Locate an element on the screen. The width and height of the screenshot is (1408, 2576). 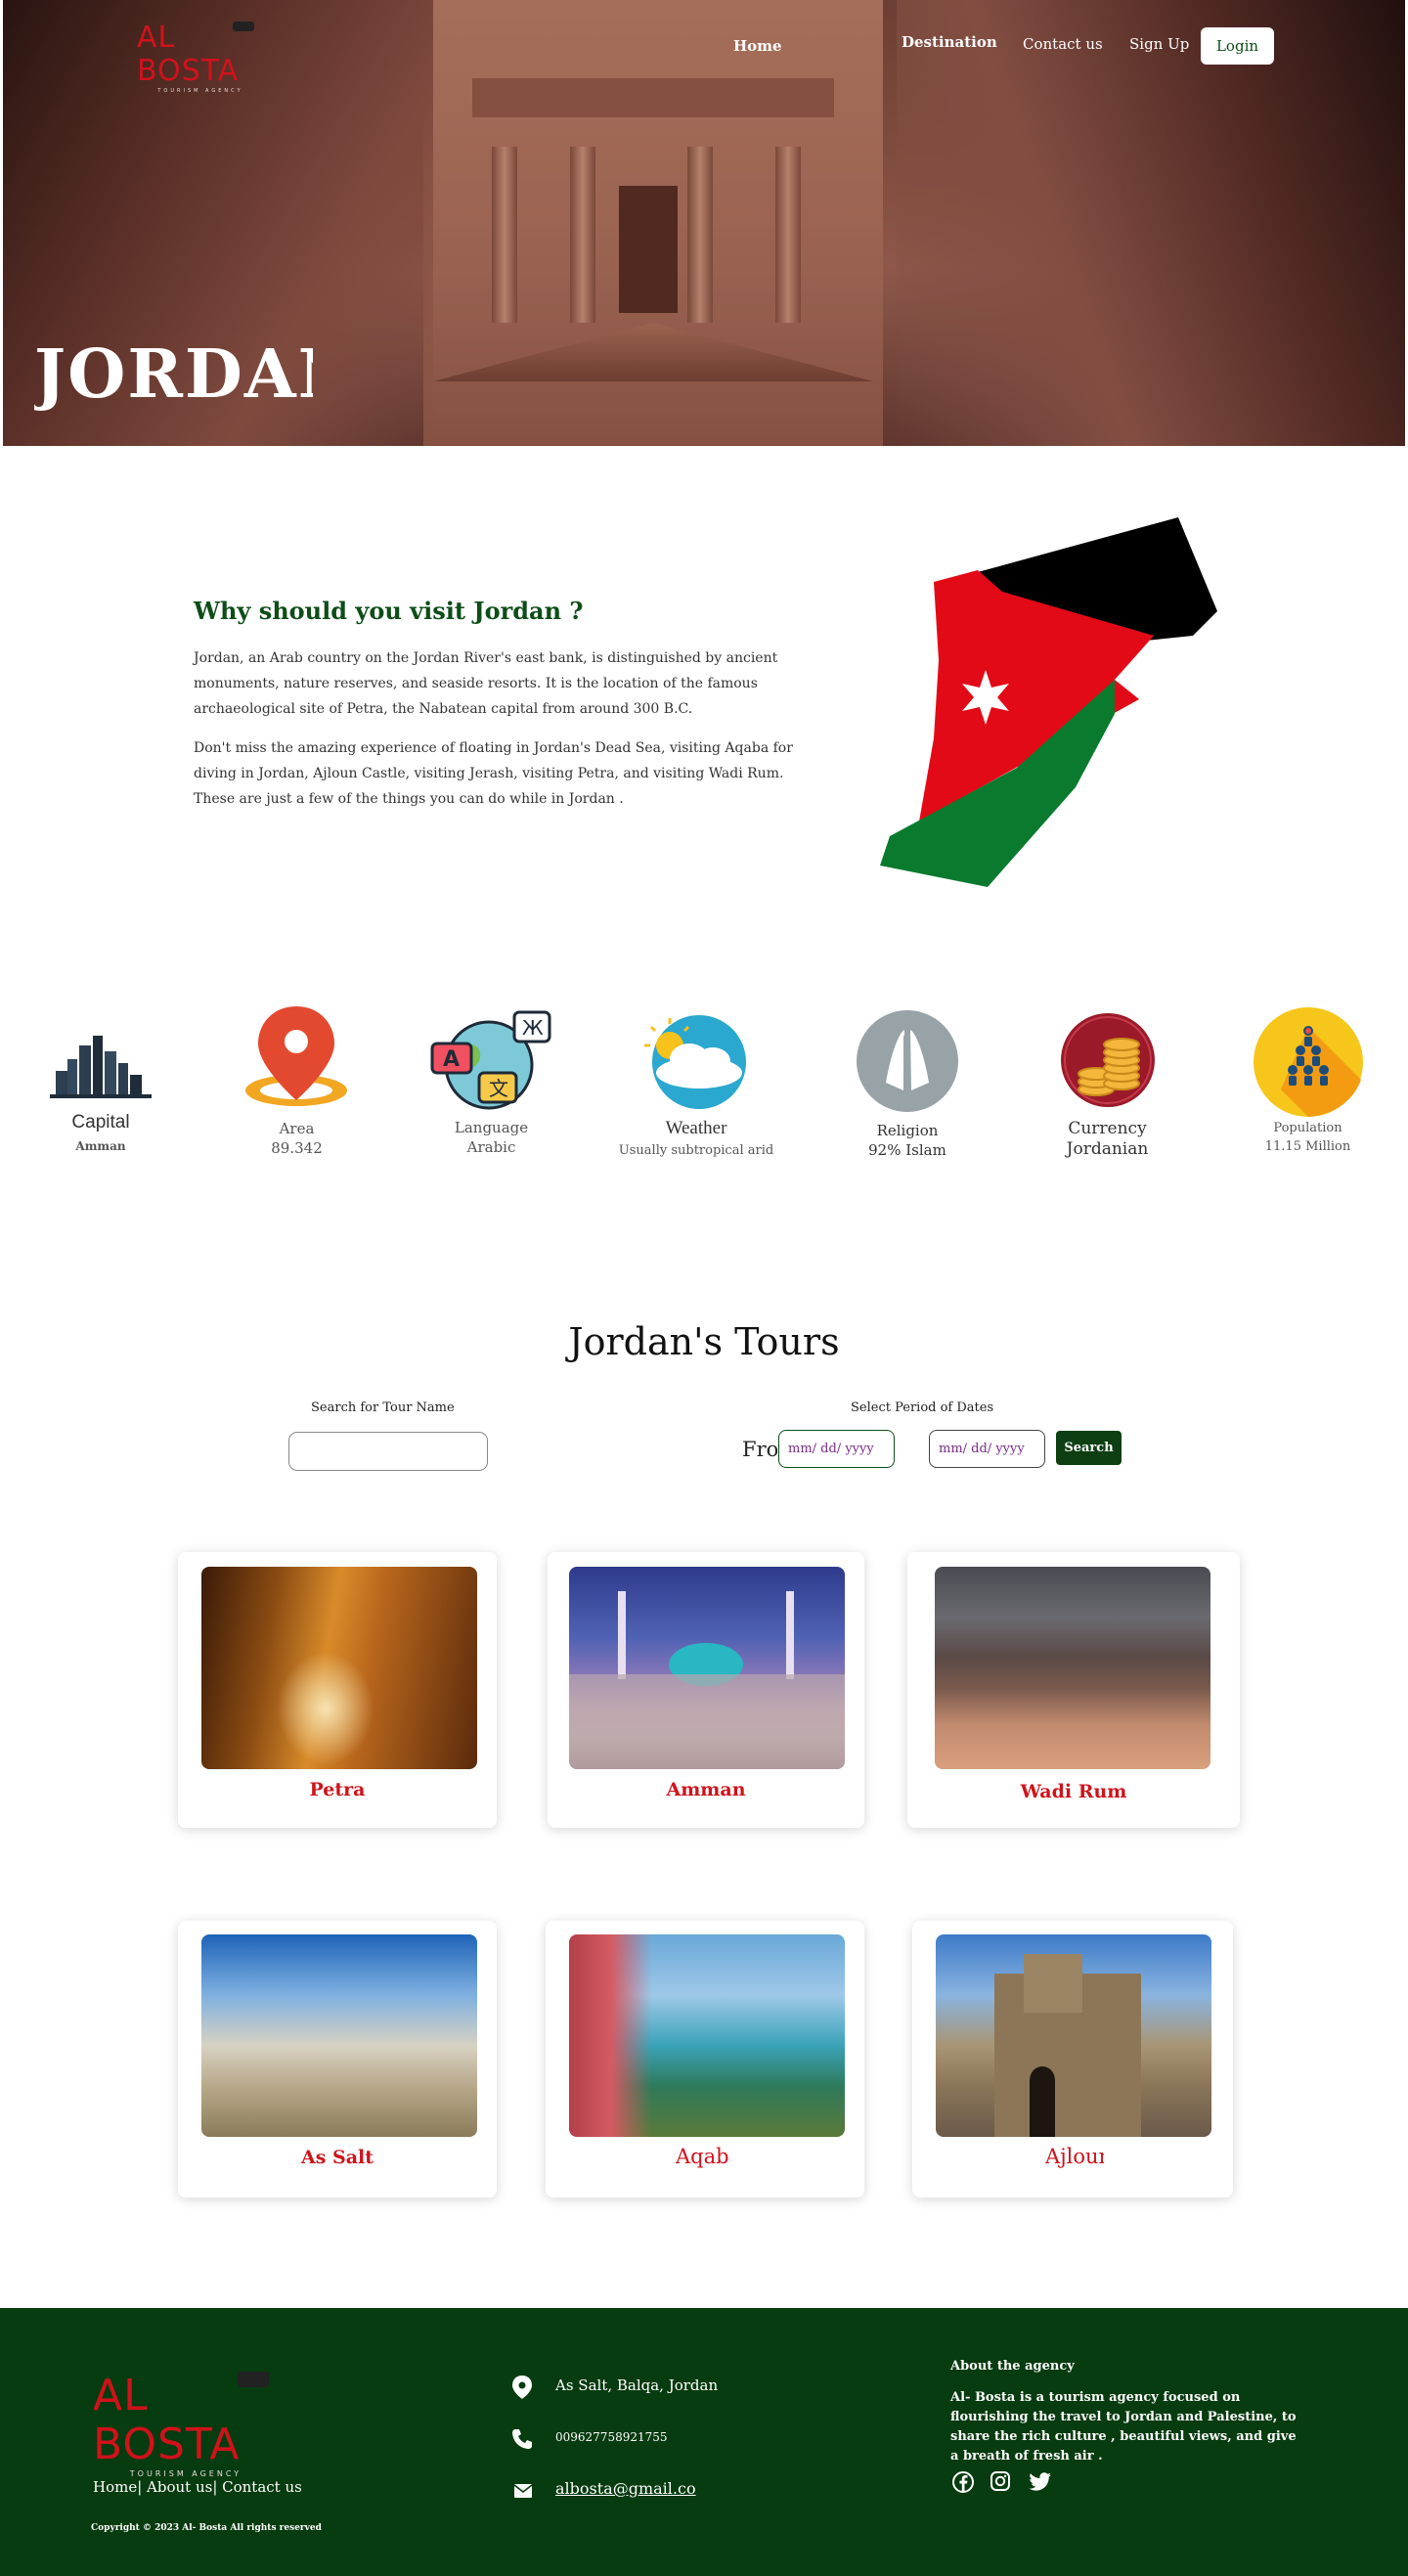
stat-religion-value: 92% Islam is located at coordinates (907, 1150).